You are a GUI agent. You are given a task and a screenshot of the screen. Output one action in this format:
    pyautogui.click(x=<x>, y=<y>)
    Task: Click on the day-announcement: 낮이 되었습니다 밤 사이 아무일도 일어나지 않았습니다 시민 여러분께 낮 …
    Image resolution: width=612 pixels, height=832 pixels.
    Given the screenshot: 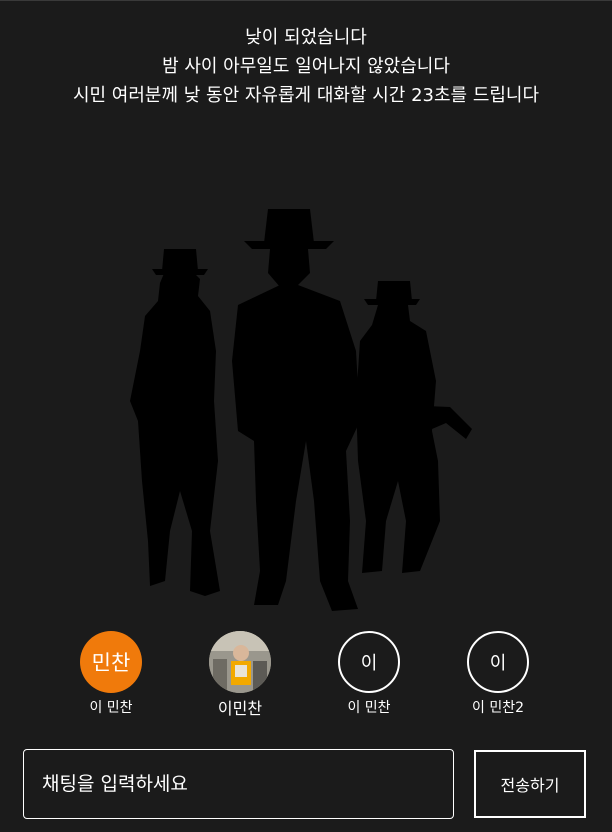 What is the action you would take?
    pyautogui.click(x=306, y=66)
    